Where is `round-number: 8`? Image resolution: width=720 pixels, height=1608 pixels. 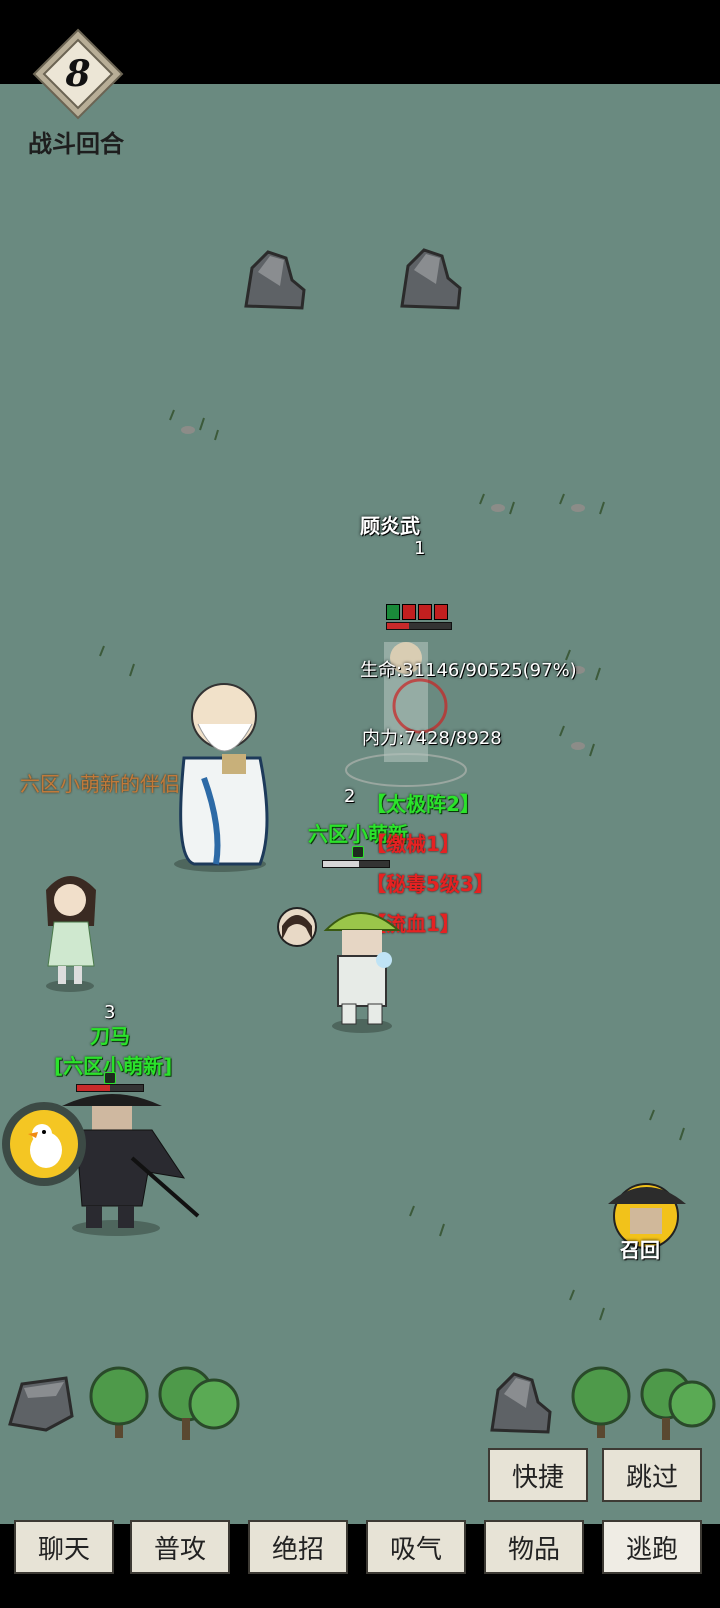
round-number: 8 is located at coordinates (77, 74).